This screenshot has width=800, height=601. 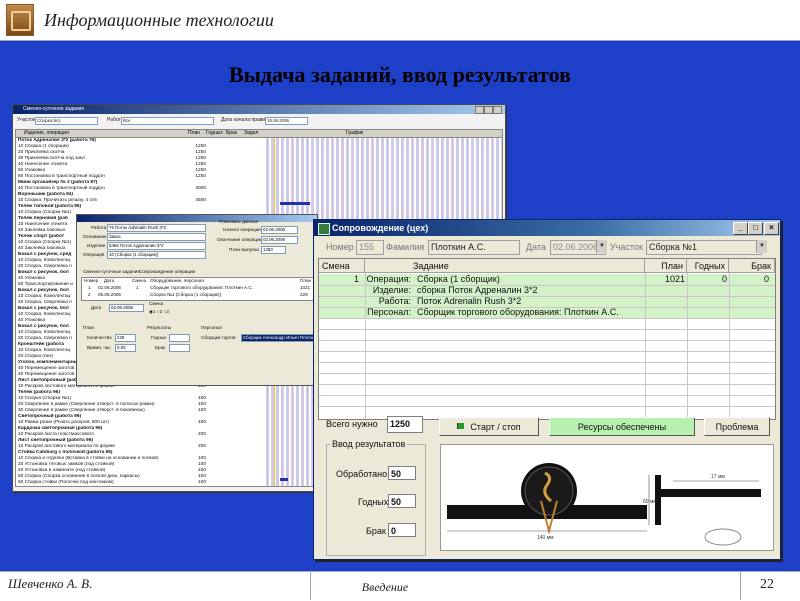 What do you see at coordinates (201, 482) in the screenshot?
I see `row-plan: 100` at bounding box center [201, 482].